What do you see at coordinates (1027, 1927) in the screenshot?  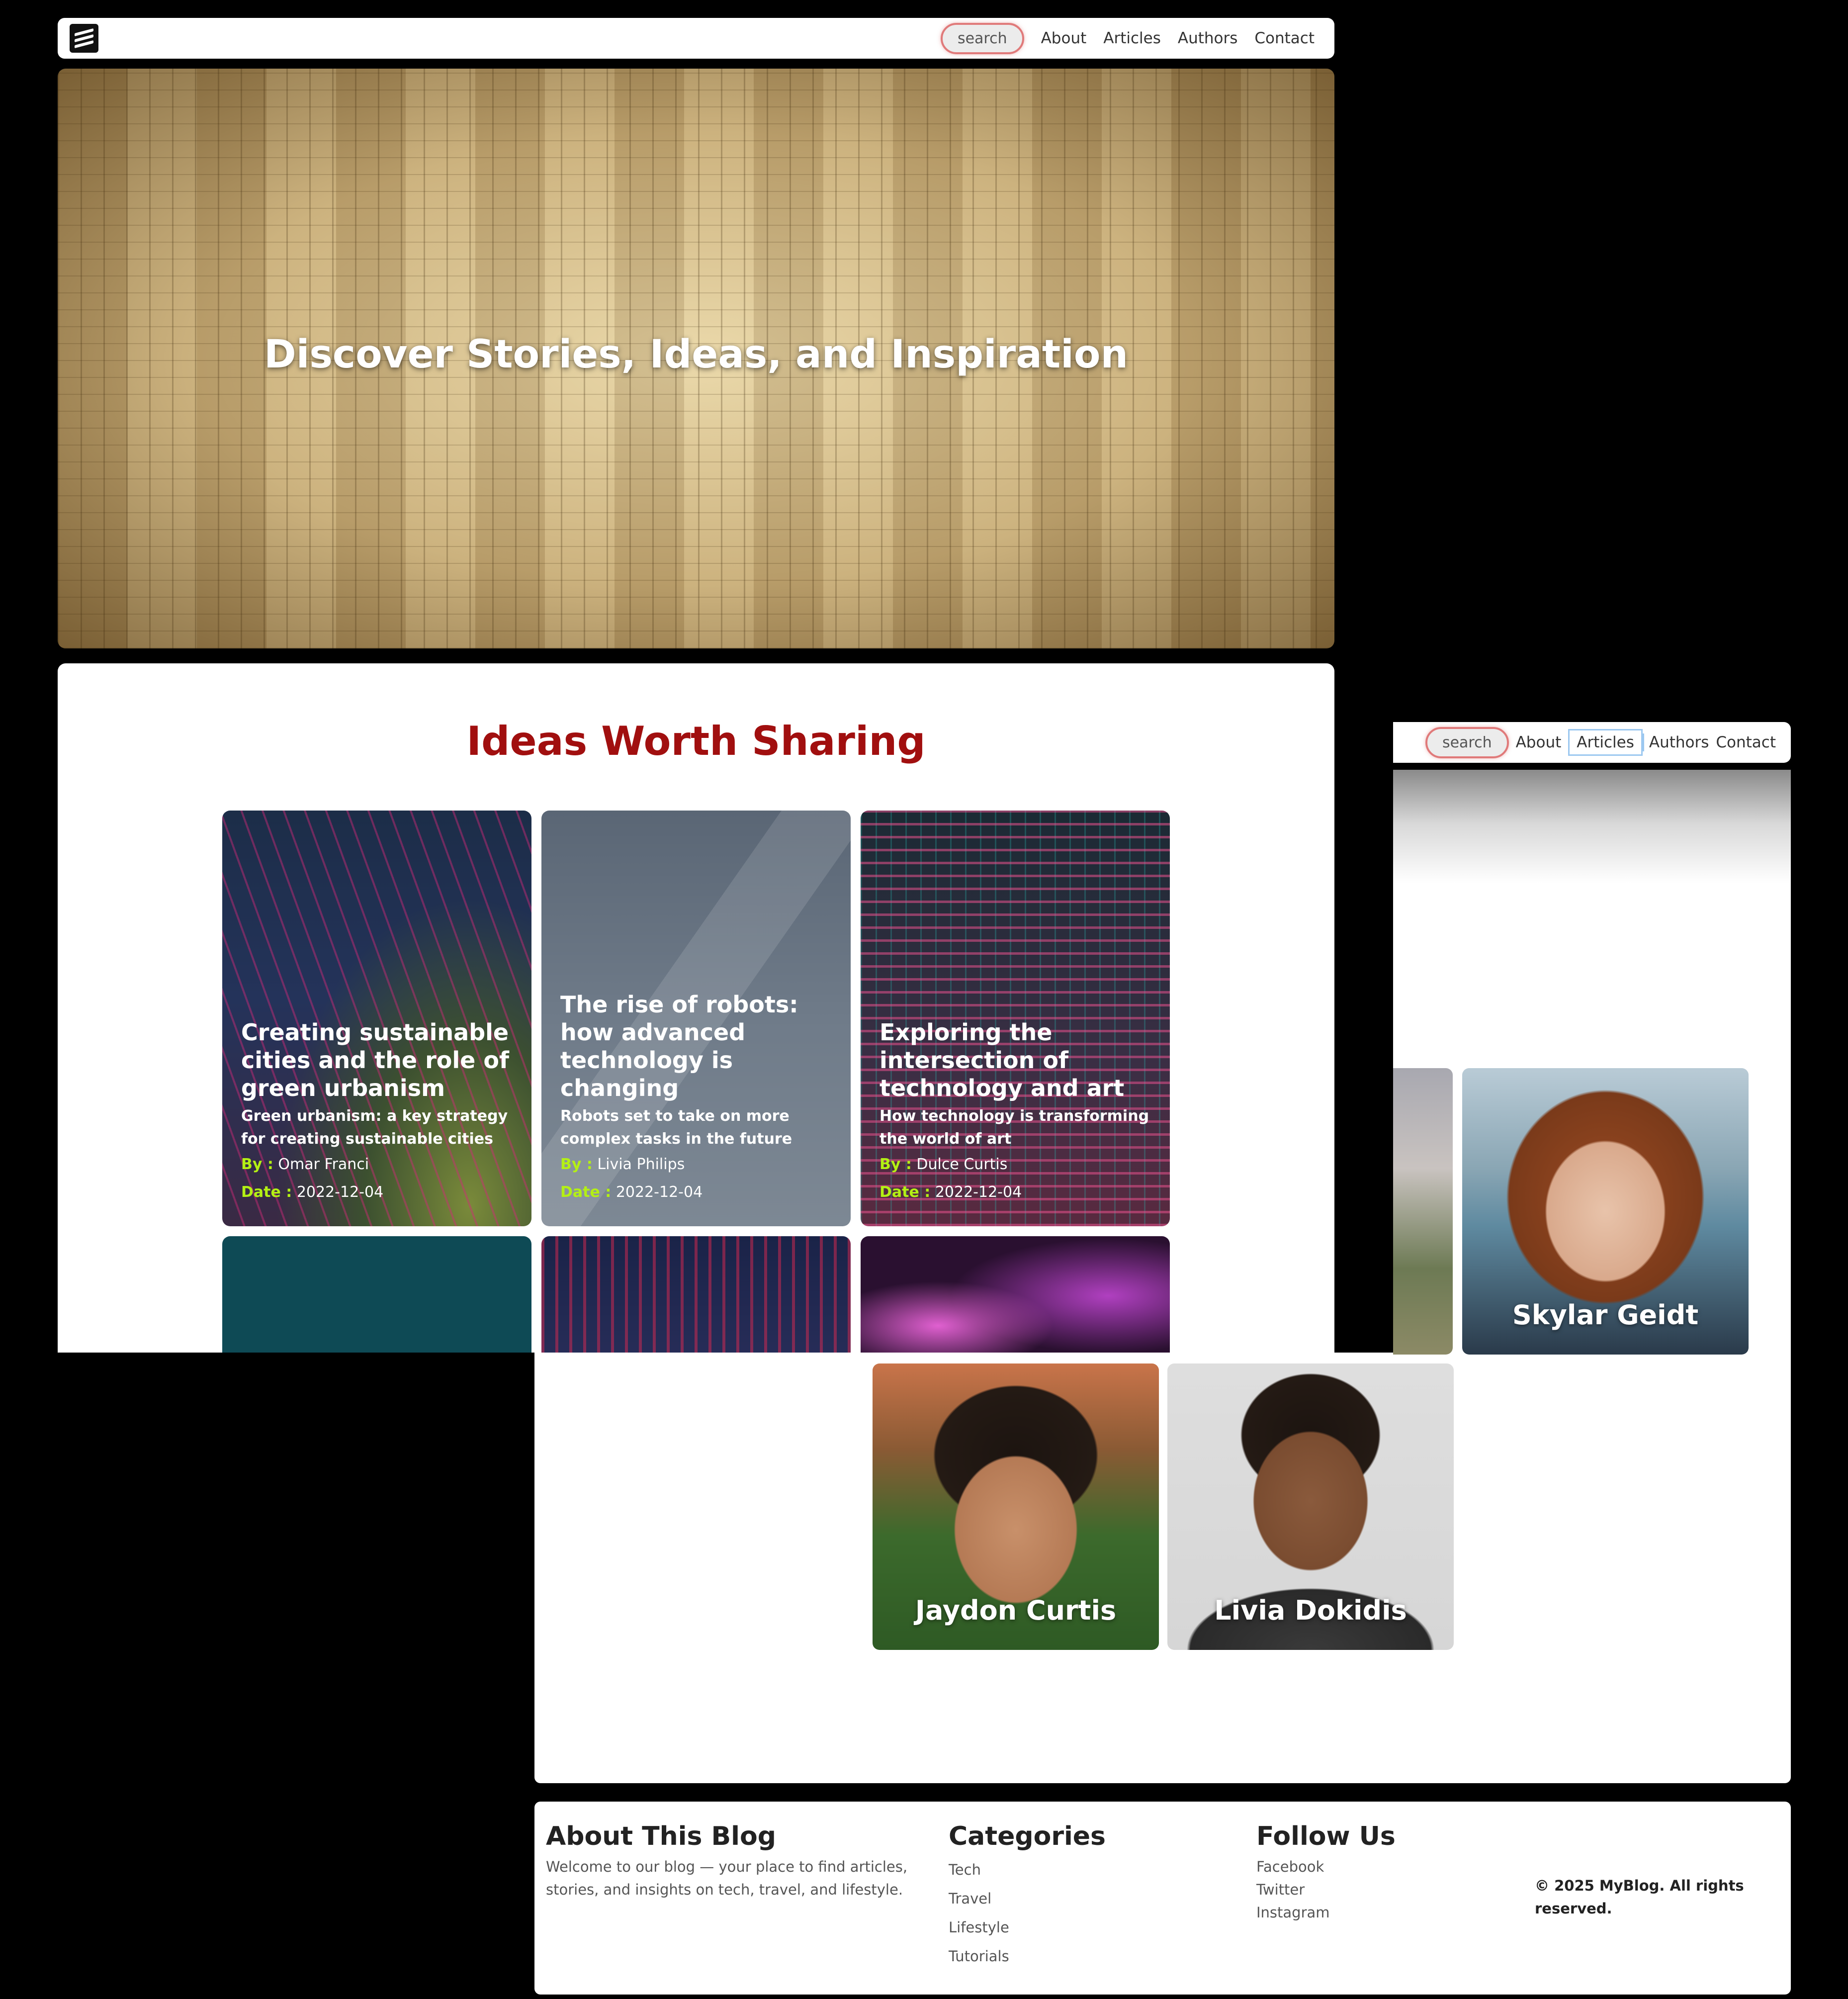 I see `footer-link-lifestyle: Lifestyle` at bounding box center [1027, 1927].